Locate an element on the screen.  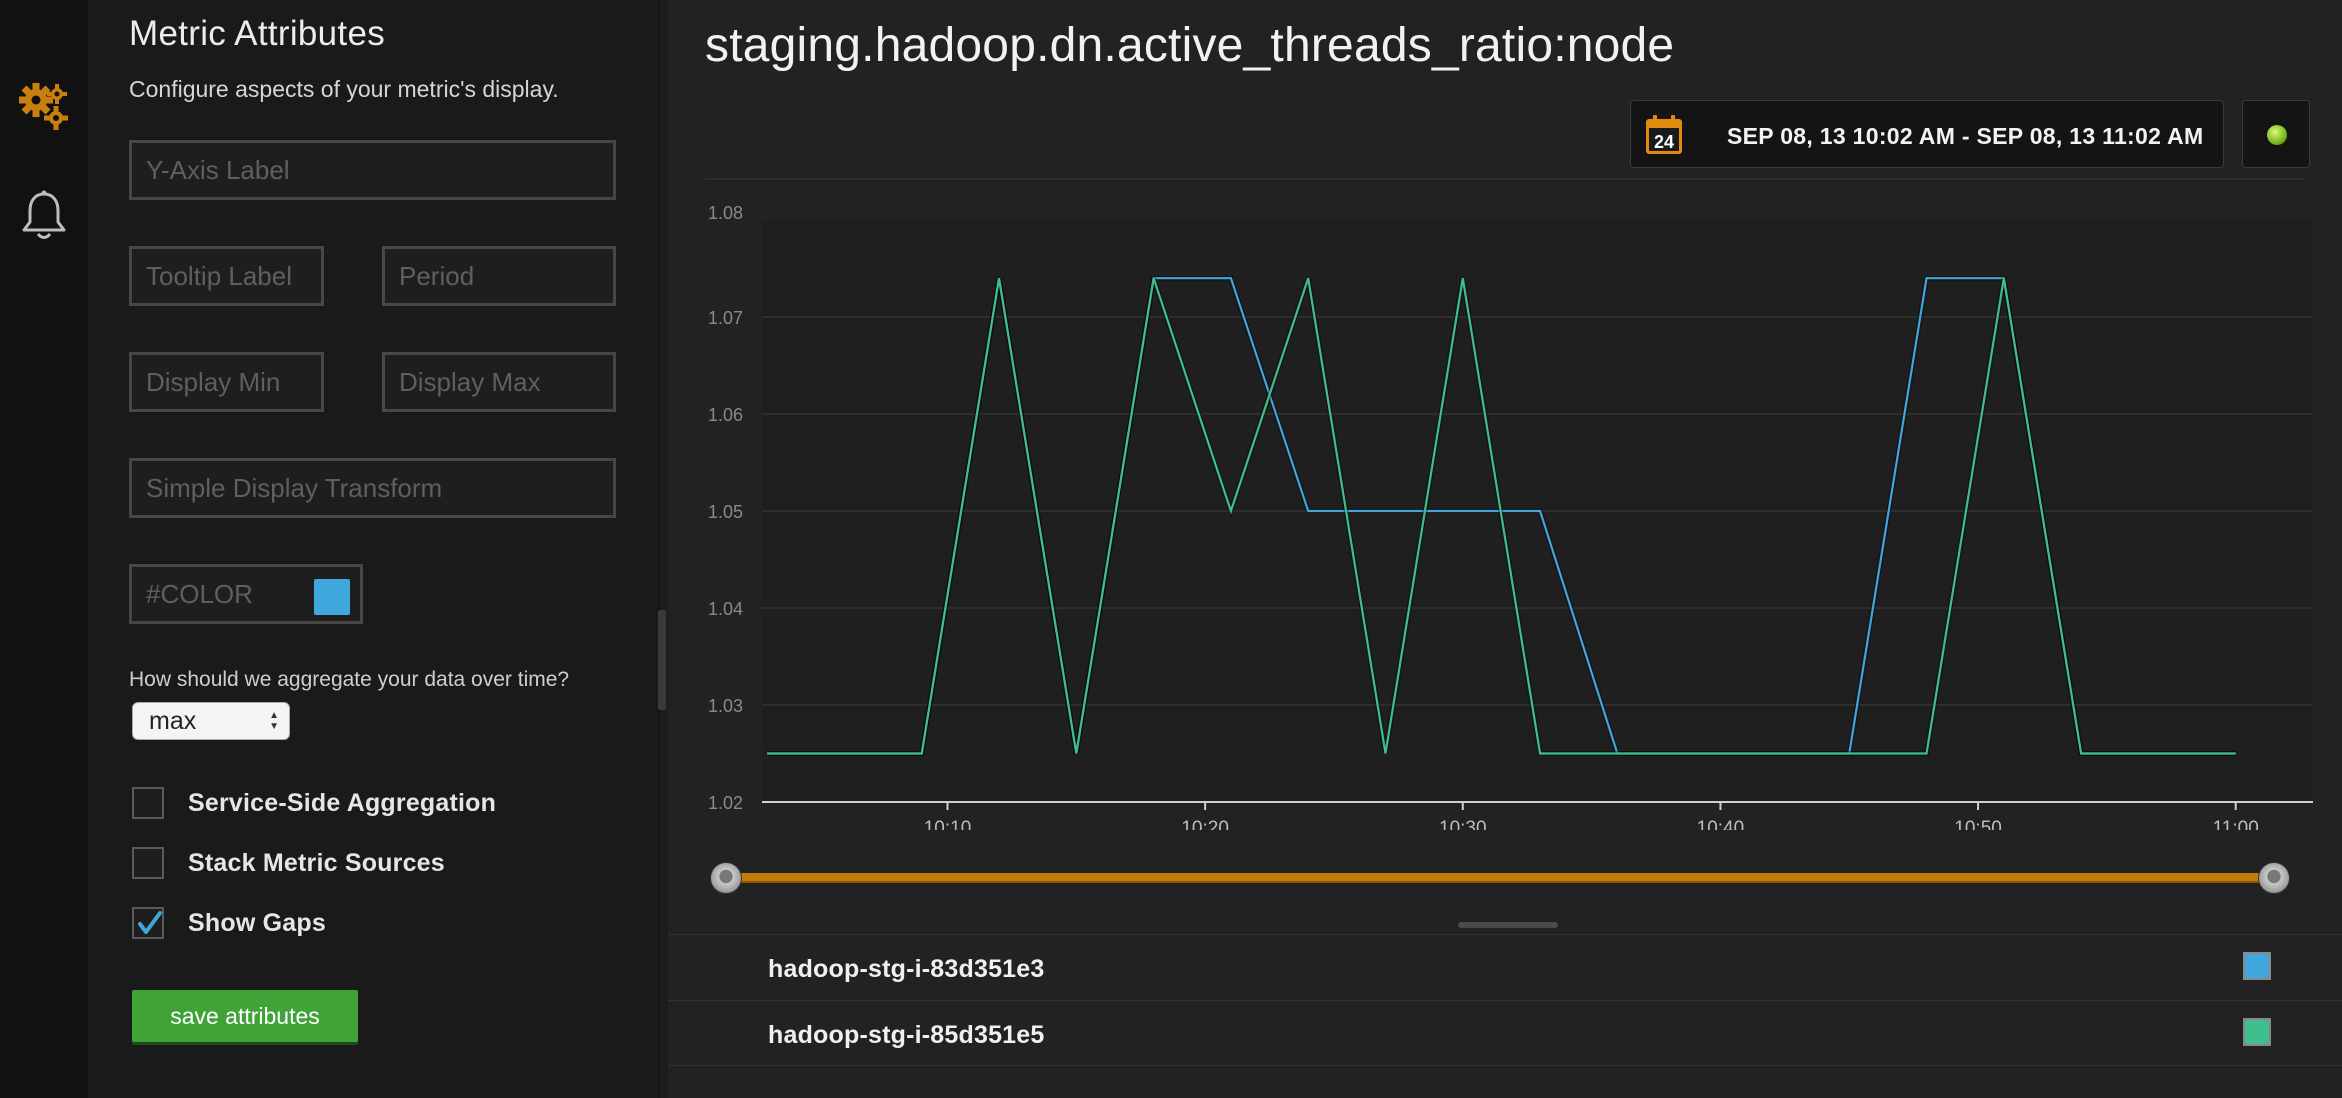
show-gaps-option: Show Gaps is located at coordinates (229, 923).